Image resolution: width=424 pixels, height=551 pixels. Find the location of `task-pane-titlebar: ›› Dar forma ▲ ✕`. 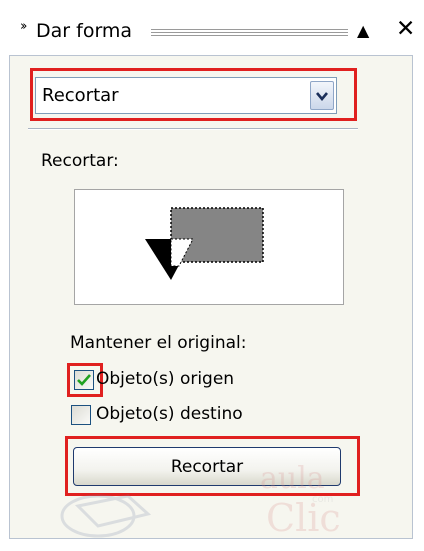

task-pane-titlebar: ›› Dar forma ▲ ✕ is located at coordinates (212, 30).